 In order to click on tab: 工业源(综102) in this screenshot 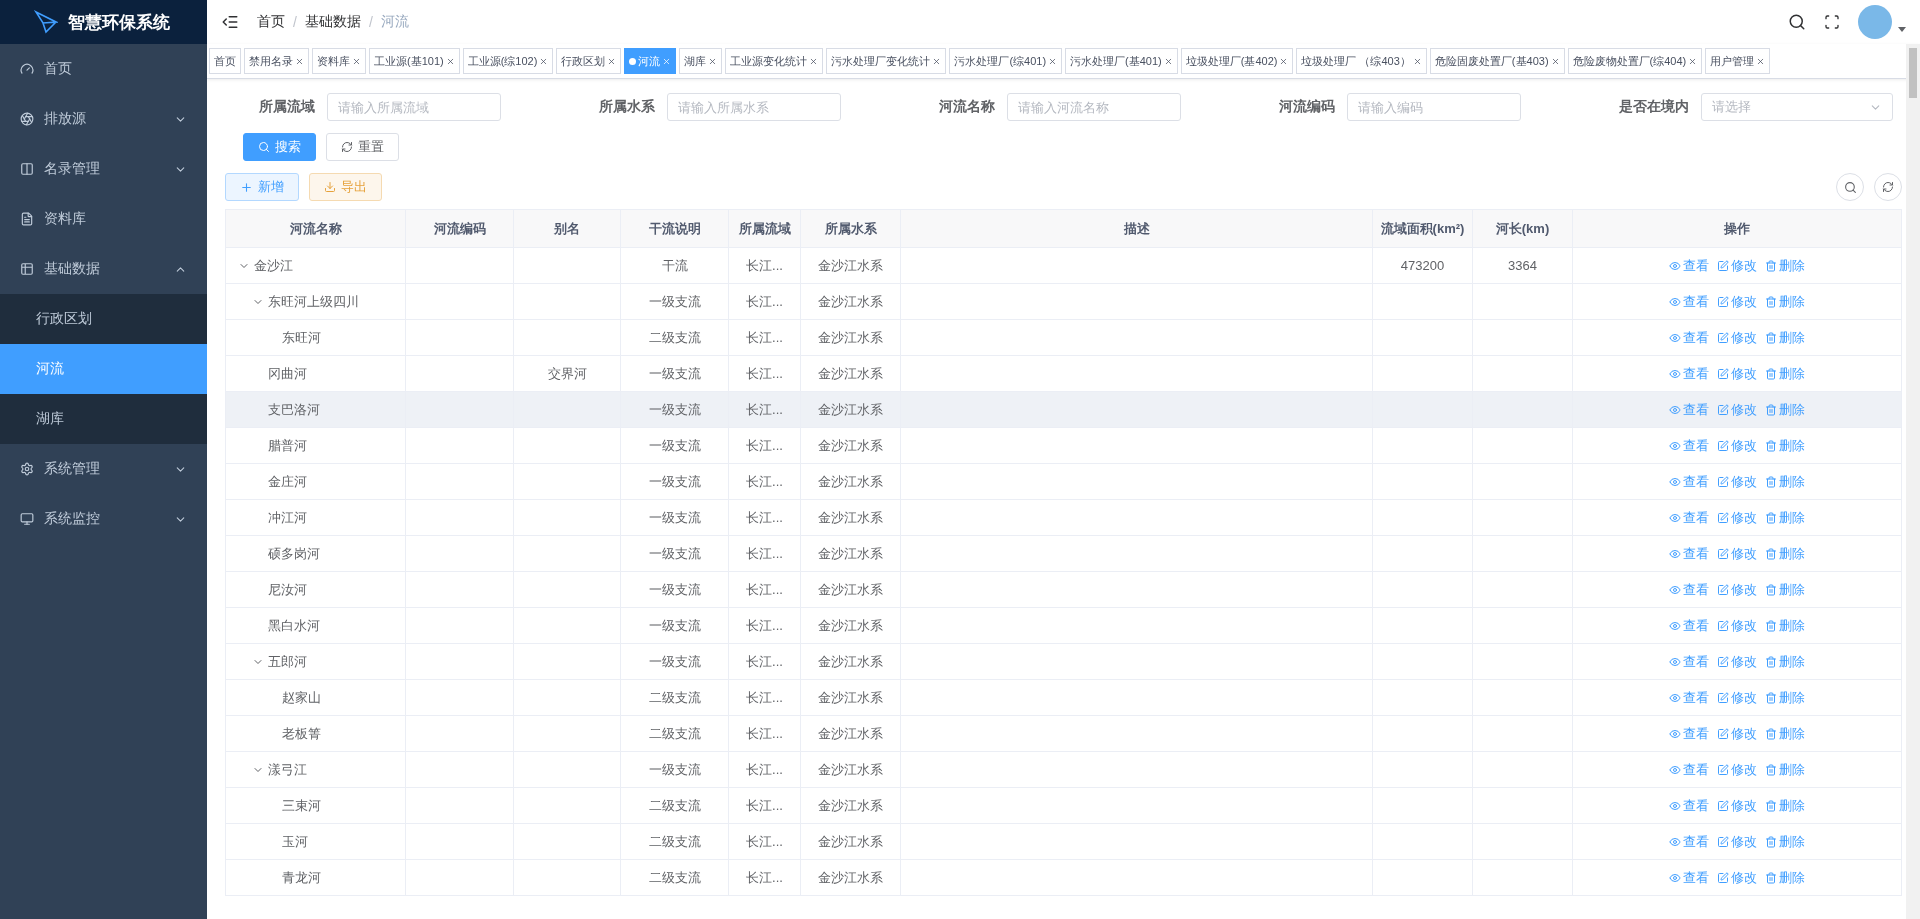, I will do `click(508, 61)`.